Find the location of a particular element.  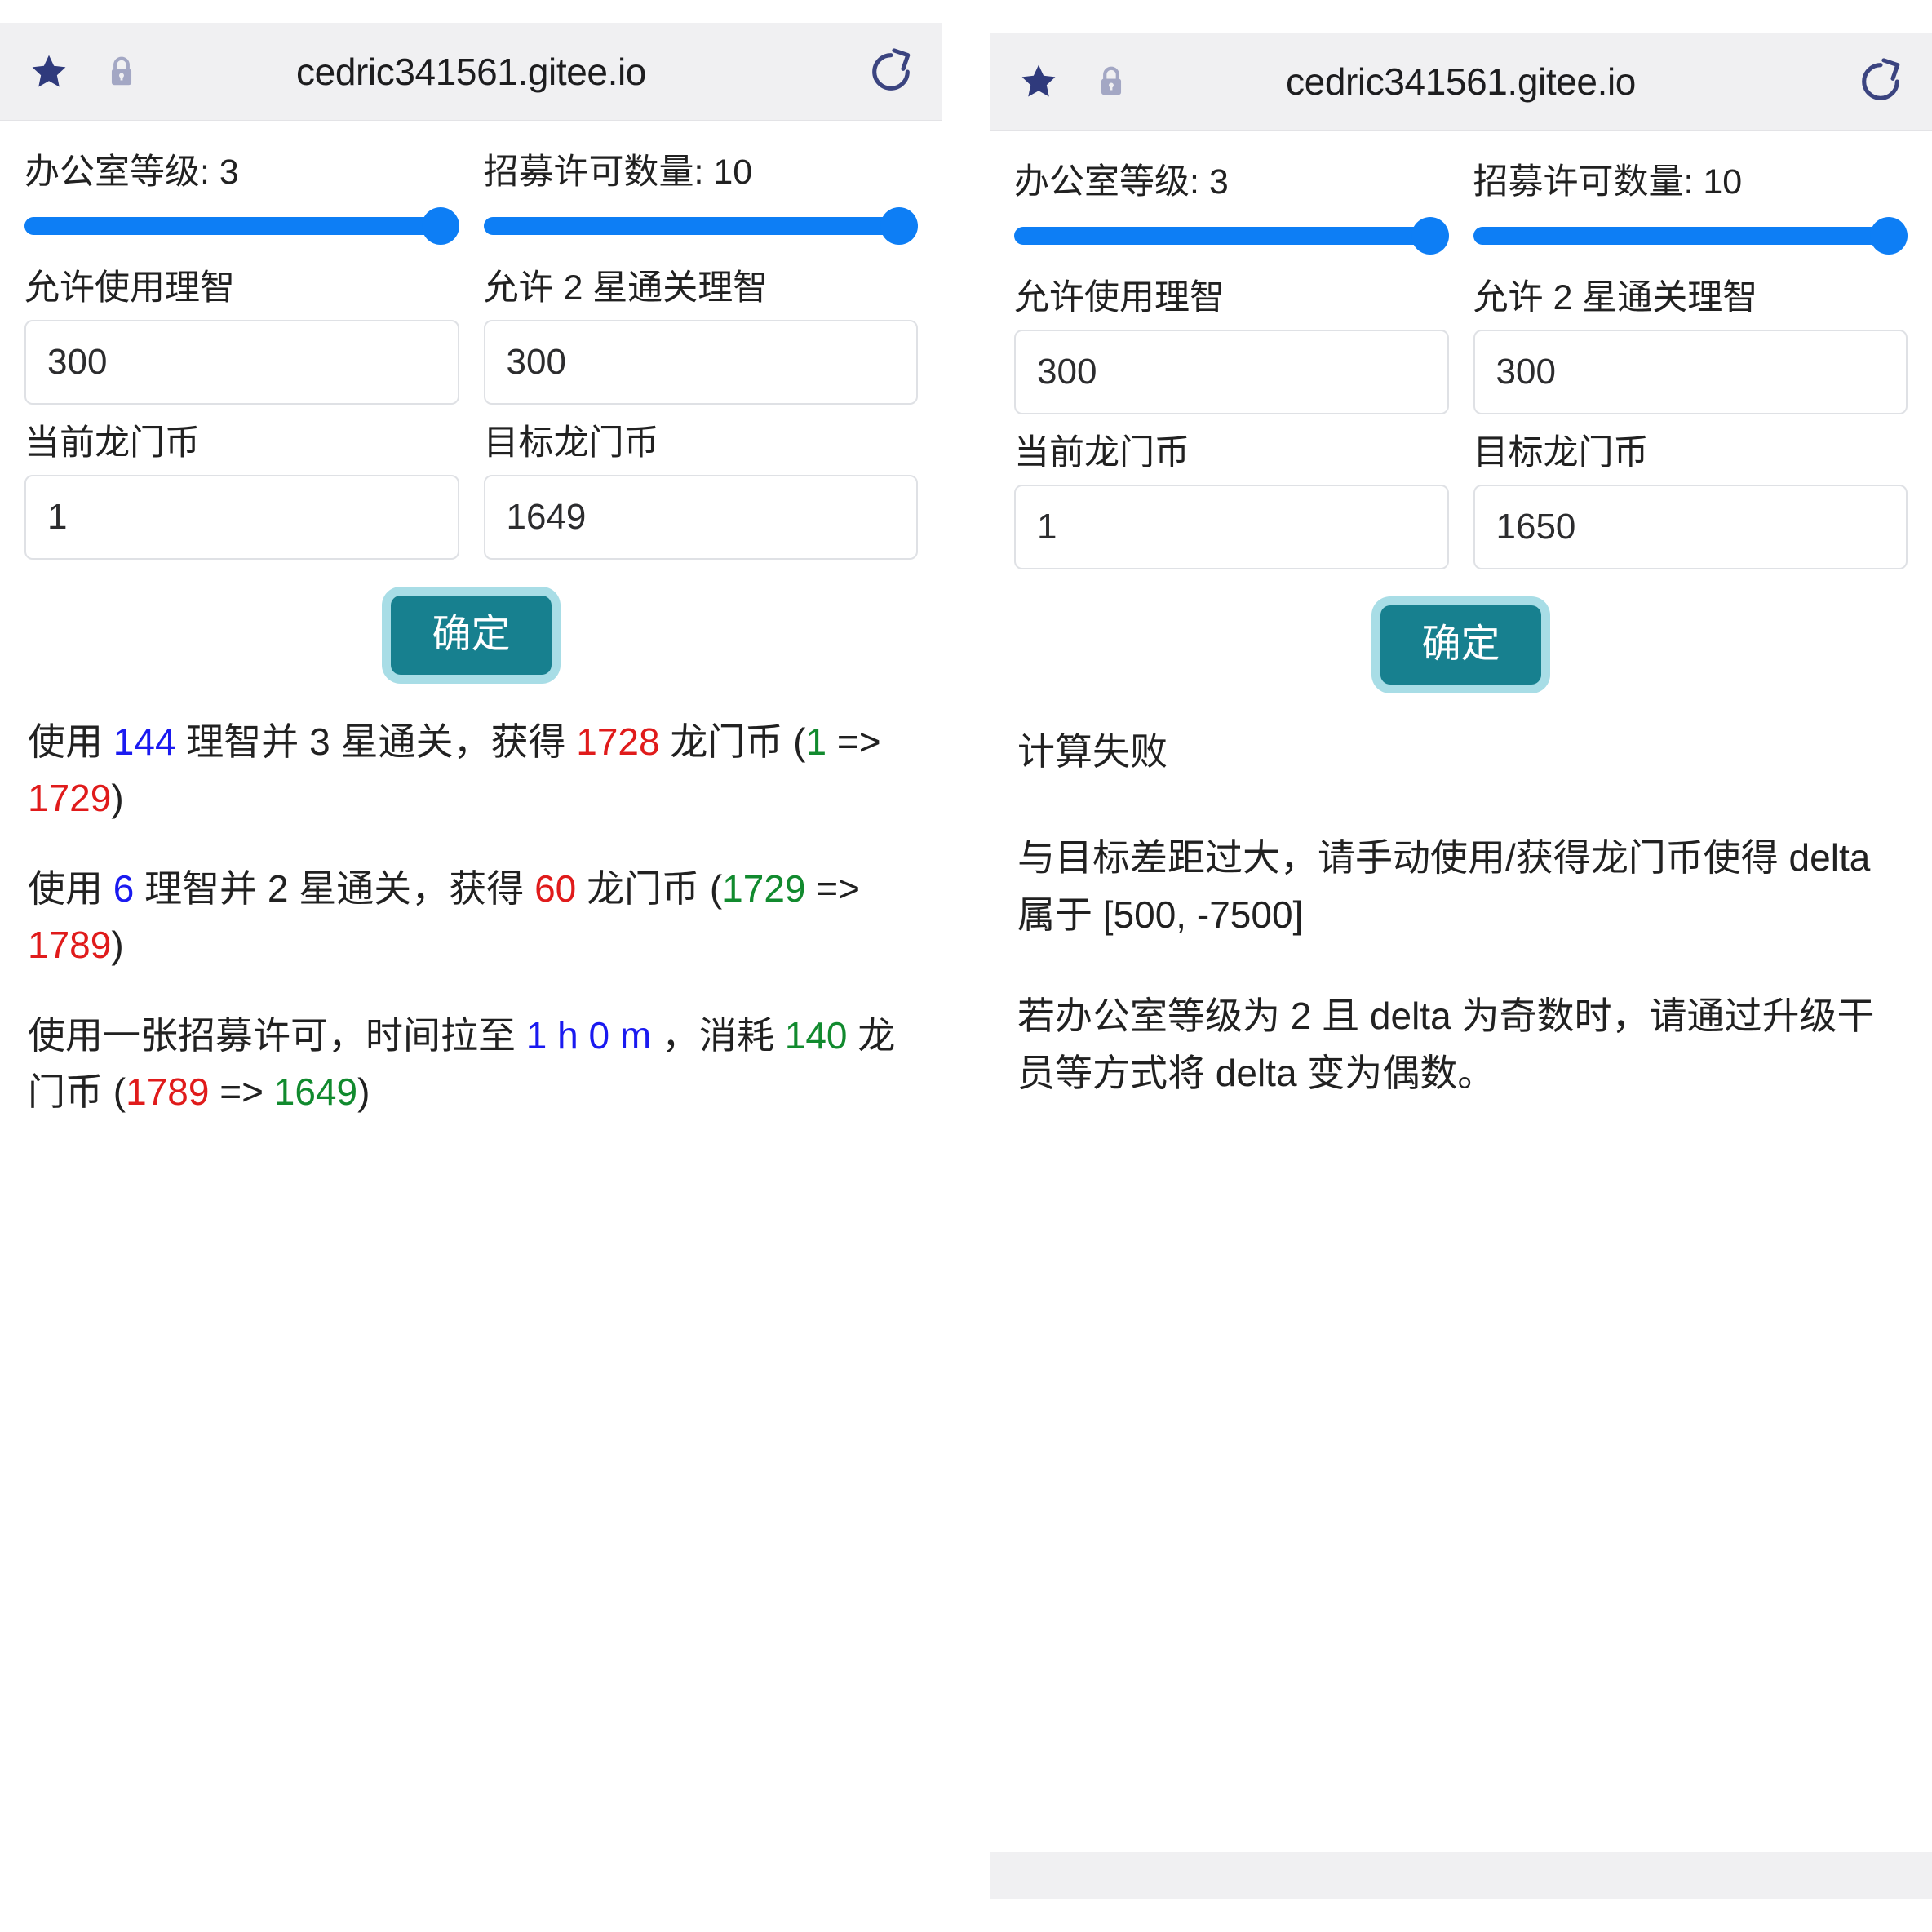

right-two-star-group: 允许 2 星通关理智 is located at coordinates (1690, 345).